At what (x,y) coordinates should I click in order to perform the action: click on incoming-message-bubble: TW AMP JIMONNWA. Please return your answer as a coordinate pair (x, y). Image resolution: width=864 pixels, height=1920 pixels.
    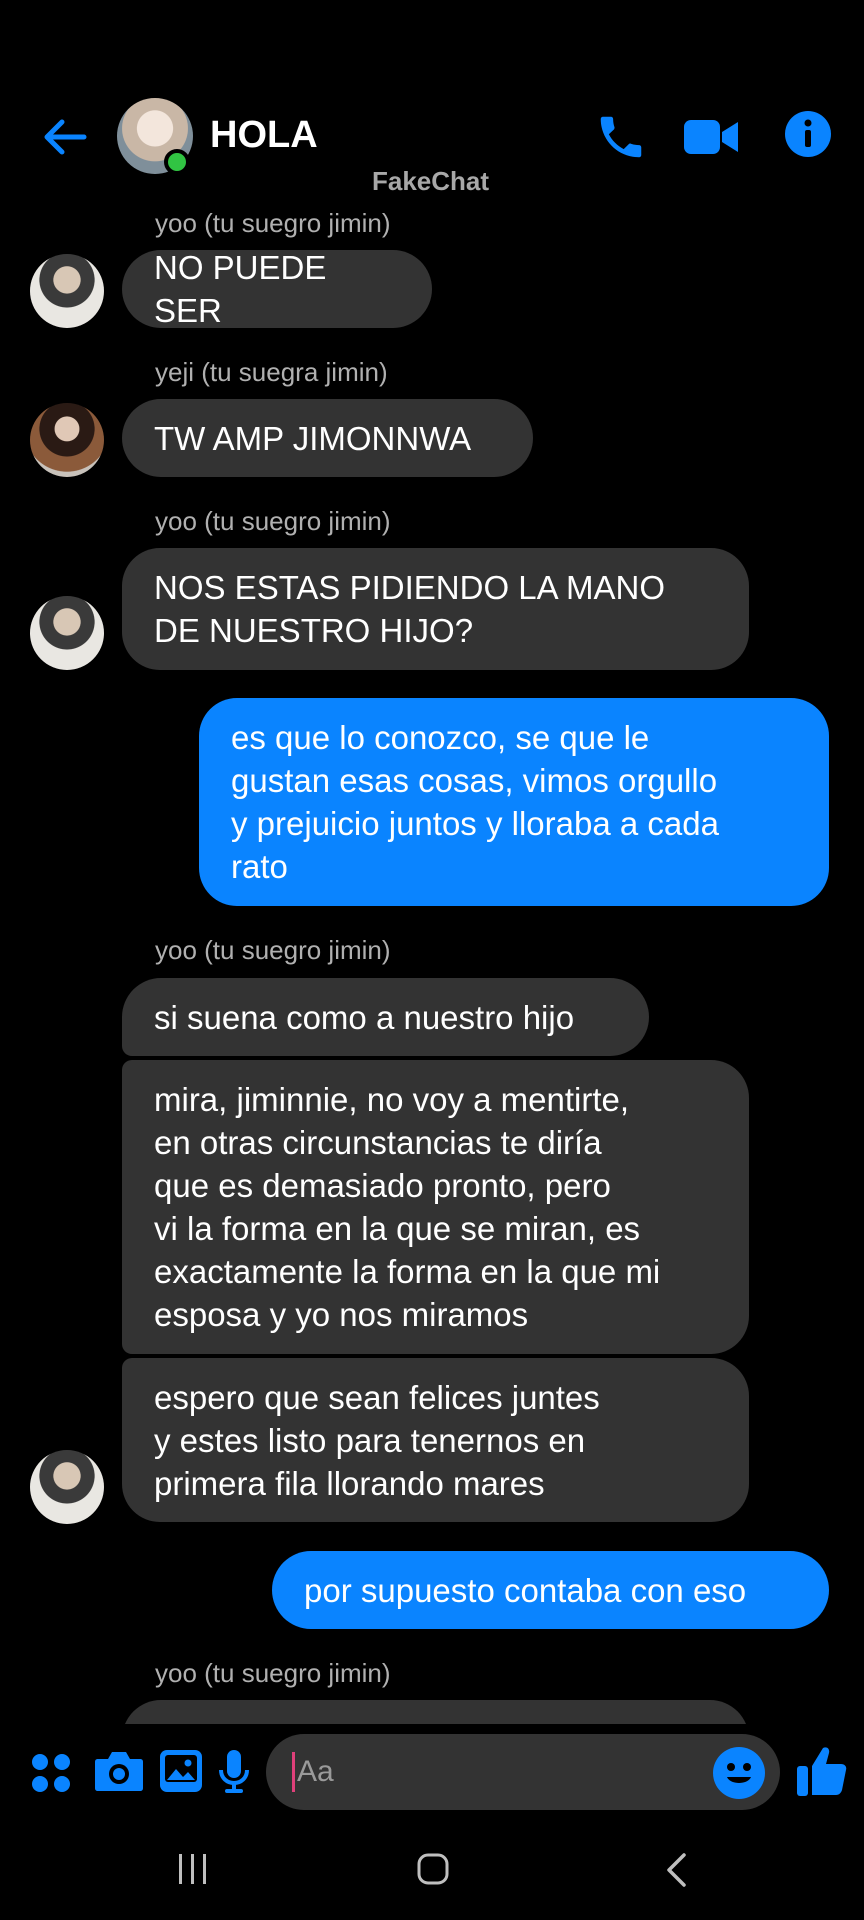
    Looking at the image, I should click on (327, 438).